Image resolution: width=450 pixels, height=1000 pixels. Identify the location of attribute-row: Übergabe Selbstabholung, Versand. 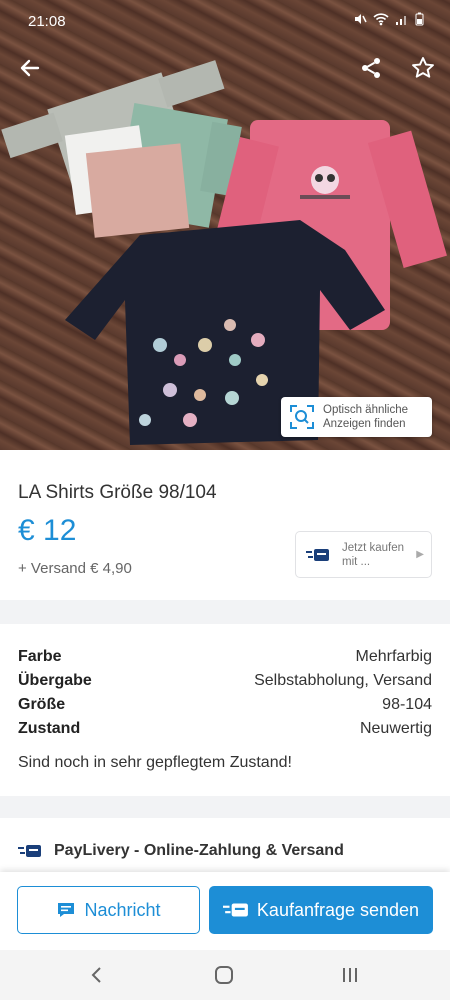
(225, 684).